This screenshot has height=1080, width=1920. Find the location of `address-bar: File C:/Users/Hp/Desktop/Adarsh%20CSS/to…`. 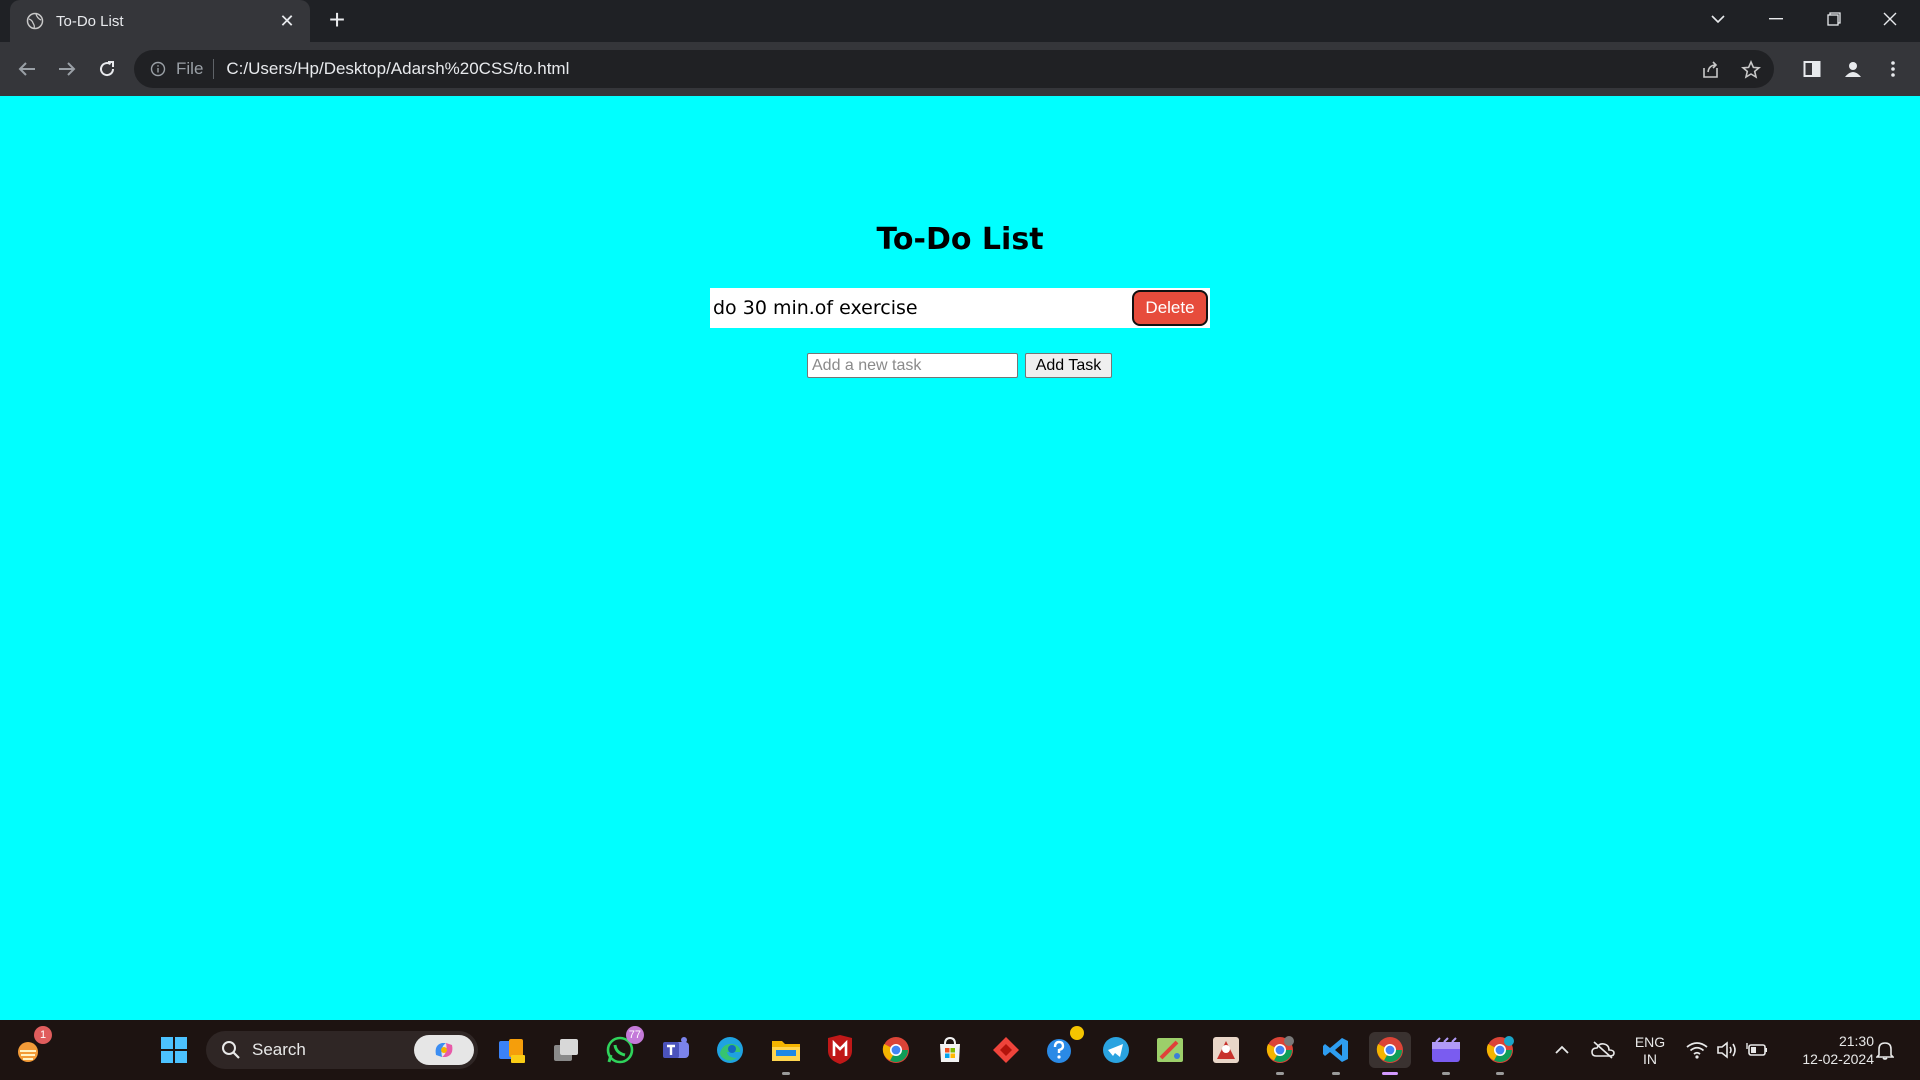

address-bar: File C:/Users/Hp/Desktop/Adarsh%20CSS/to… is located at coordinates (954, 69).